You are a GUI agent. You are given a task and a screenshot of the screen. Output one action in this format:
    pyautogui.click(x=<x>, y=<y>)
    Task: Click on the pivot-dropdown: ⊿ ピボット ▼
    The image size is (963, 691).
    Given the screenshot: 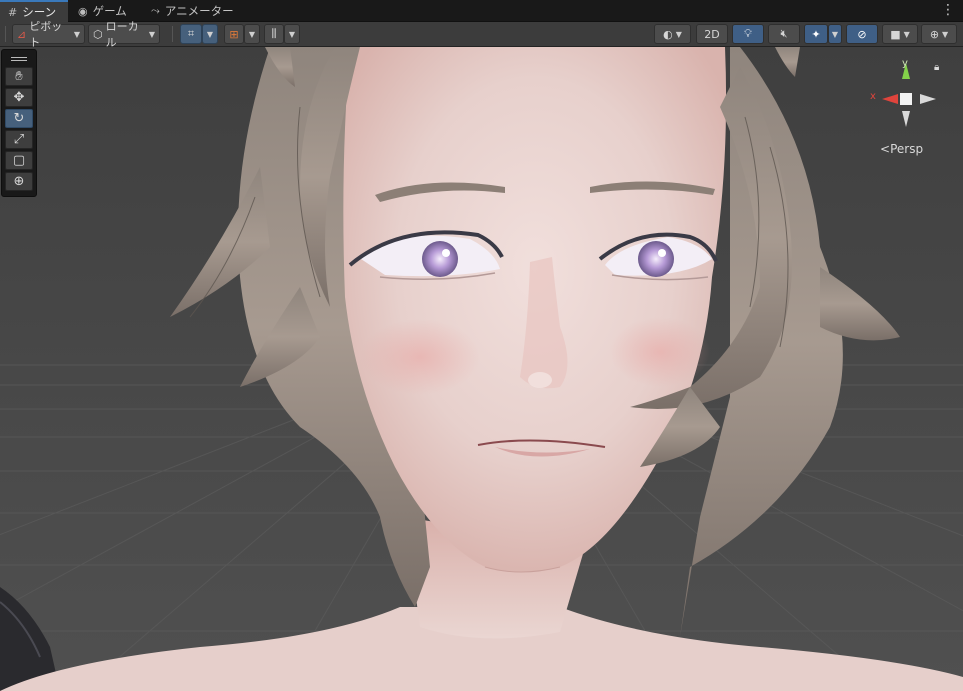 What is the action you would take?
    pyautogui.click(x=48, y=34)
    